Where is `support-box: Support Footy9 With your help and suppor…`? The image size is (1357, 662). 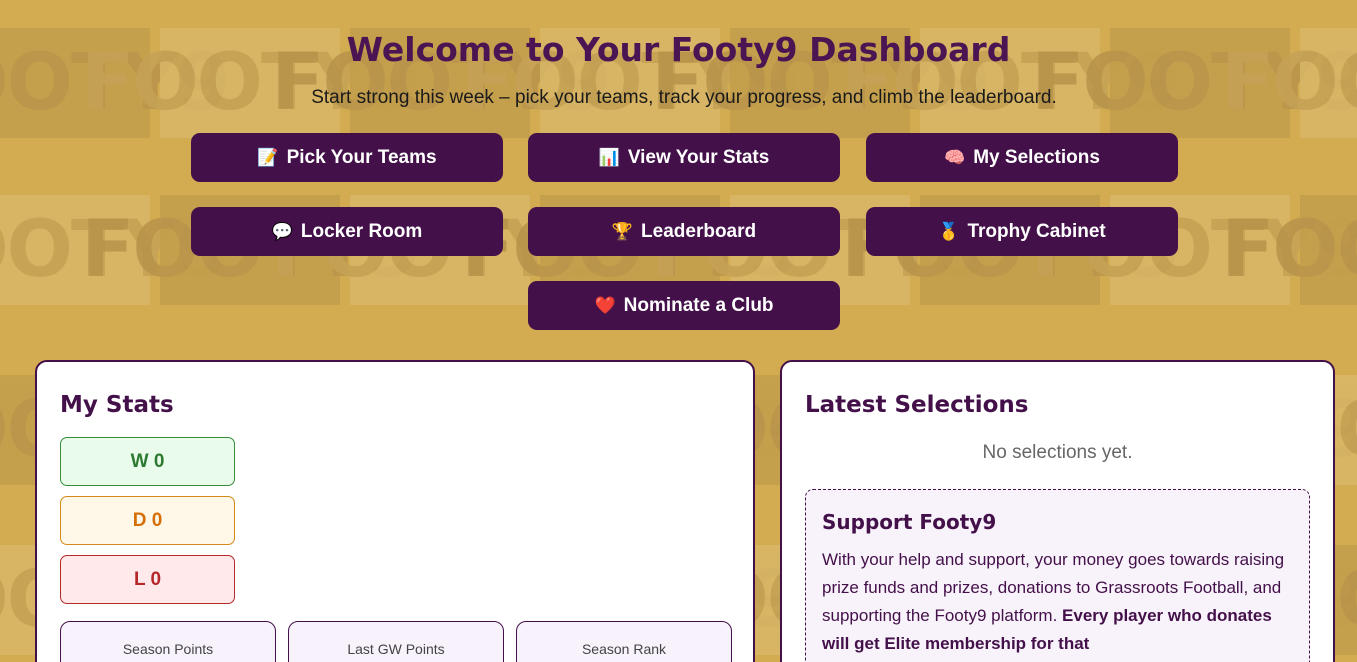 support-box: Support Footy9 With your help and suppor… is located at coordinates (1057, 575).